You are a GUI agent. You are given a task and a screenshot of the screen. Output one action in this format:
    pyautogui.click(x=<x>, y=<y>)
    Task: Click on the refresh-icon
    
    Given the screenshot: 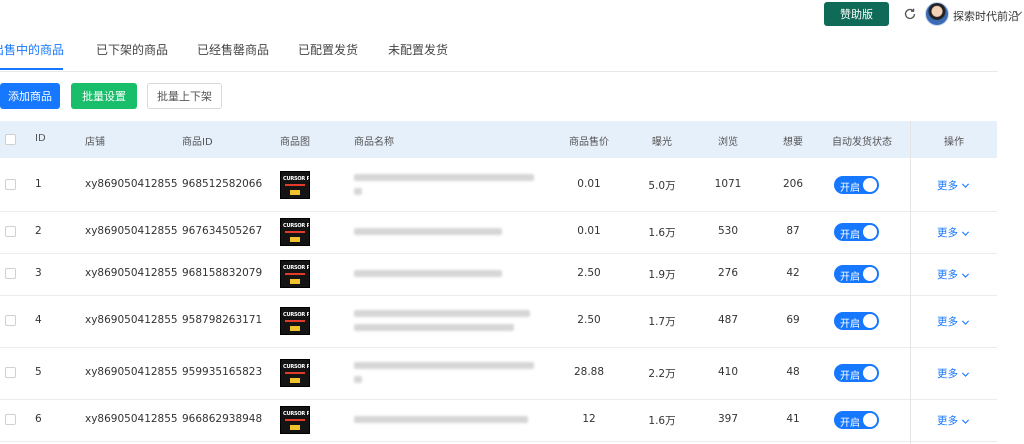 What is the action you would take?
    pyautogui.click(x=910, y=14)
    